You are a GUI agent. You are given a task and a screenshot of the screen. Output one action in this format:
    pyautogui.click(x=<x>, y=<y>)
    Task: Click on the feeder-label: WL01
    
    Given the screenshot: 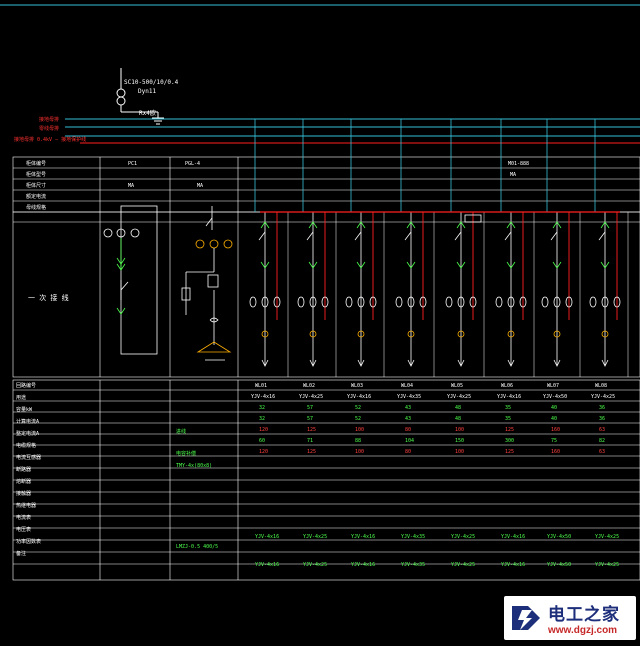 What is the action you would take?
    pyautogui.click(x=261, y=386)
    